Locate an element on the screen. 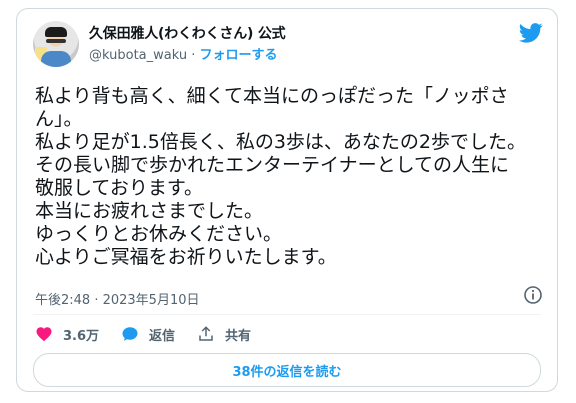 The image size is (576, 403). tweet-line: その長い脚で歩かれたエンターテイナーとしての人生に is located at coordinates (272, 165).